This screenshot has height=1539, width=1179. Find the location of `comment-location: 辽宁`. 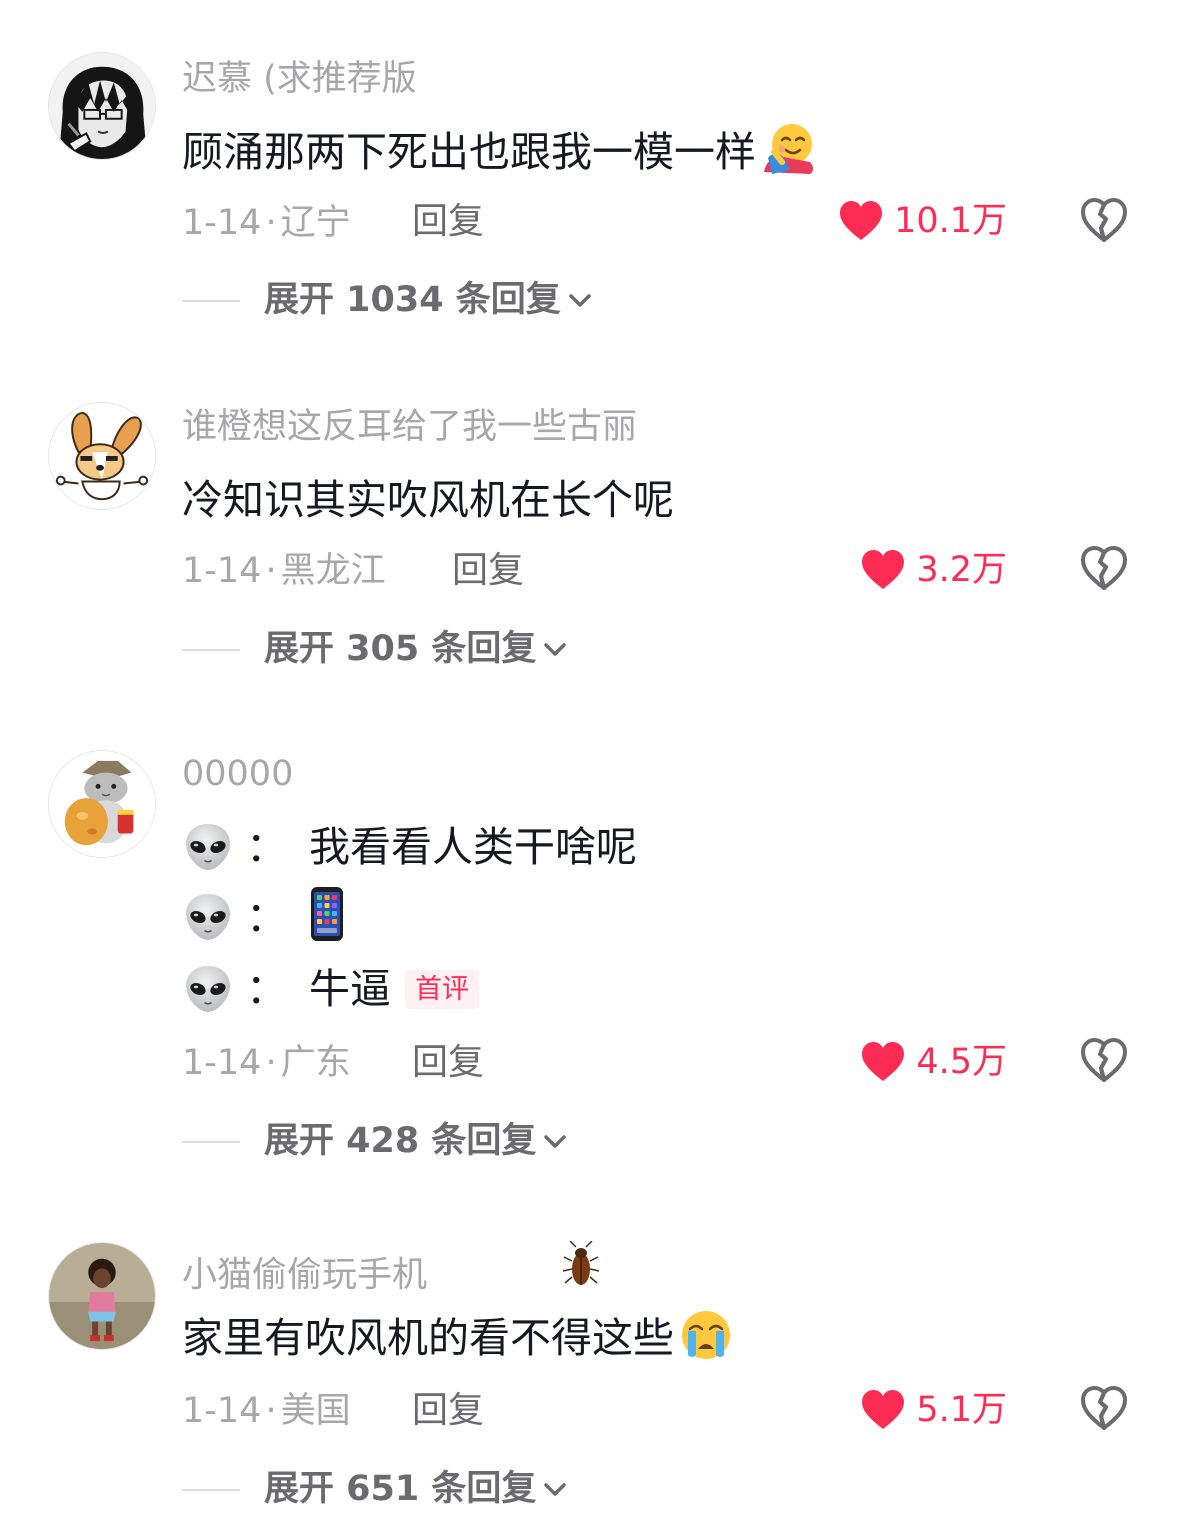

comment-location: 辽宁 is located at coordinates (315, 223).